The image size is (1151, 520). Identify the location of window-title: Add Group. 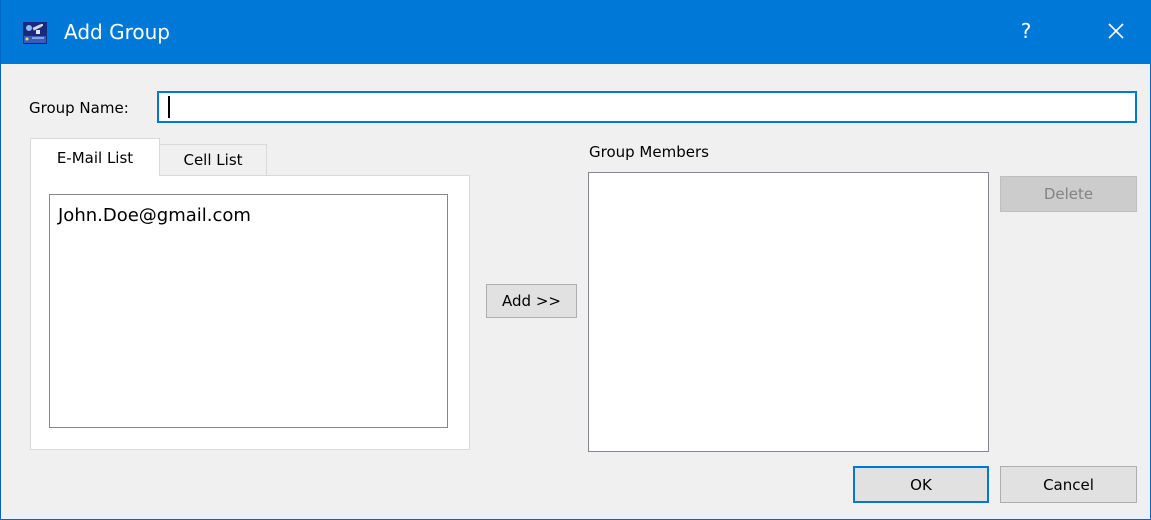
(117, 32).